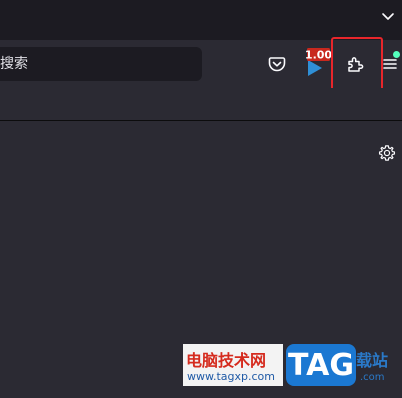  What do you see at coordinates (372, 377) in the screenshot?
I see `watermark-side-url: .com` at bounding box center [372, 377].